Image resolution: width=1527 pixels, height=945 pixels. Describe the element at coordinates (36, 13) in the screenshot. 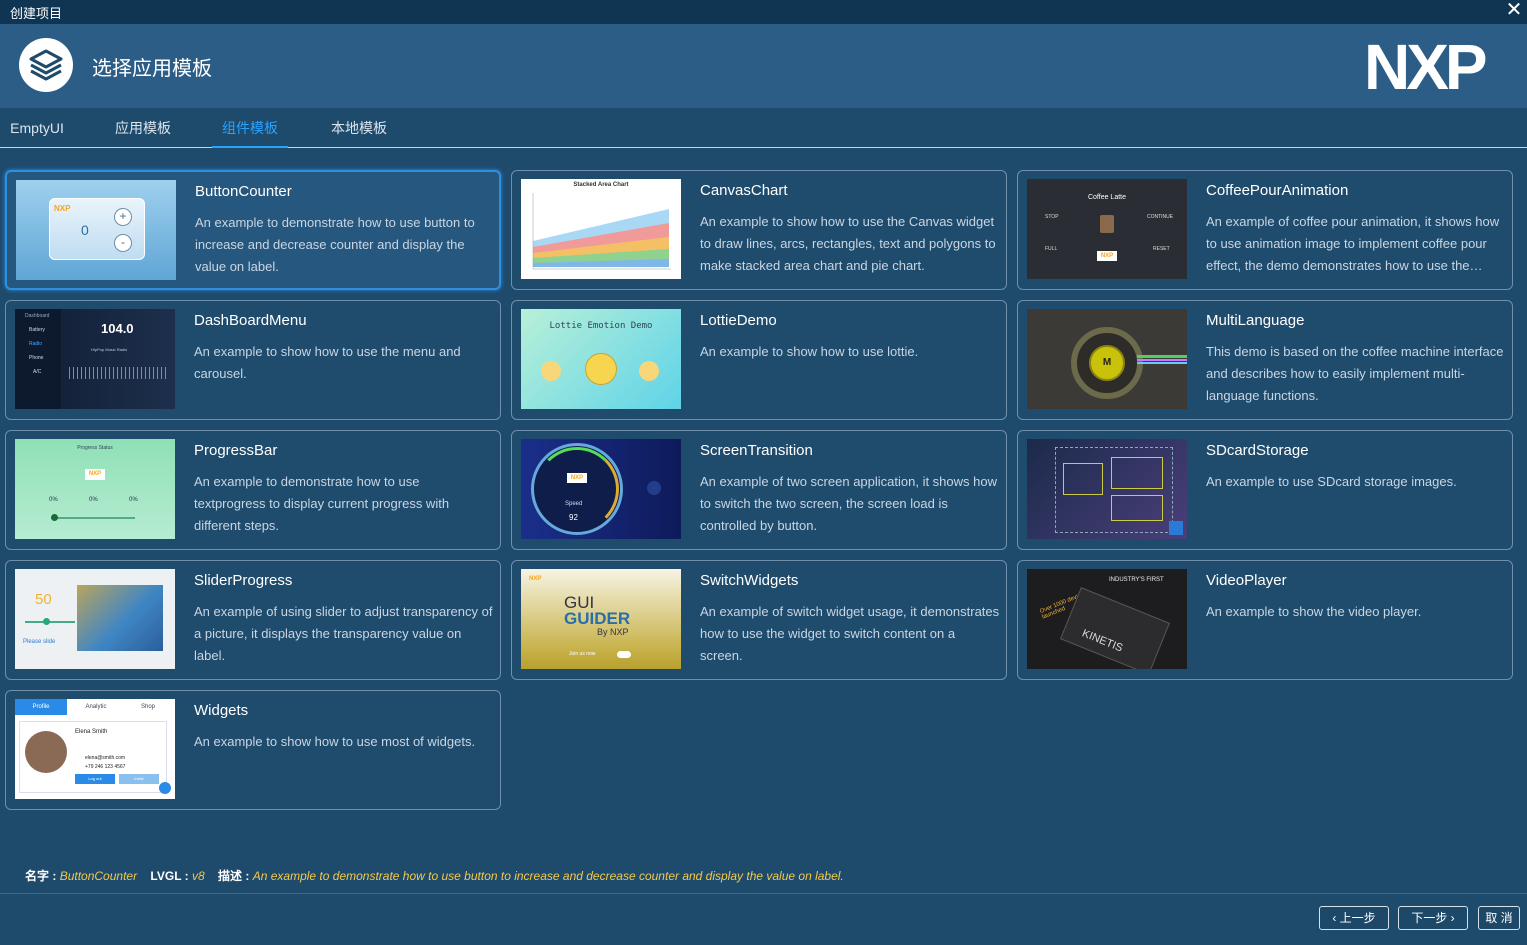

I see `window-title: 创建项目` at that location.